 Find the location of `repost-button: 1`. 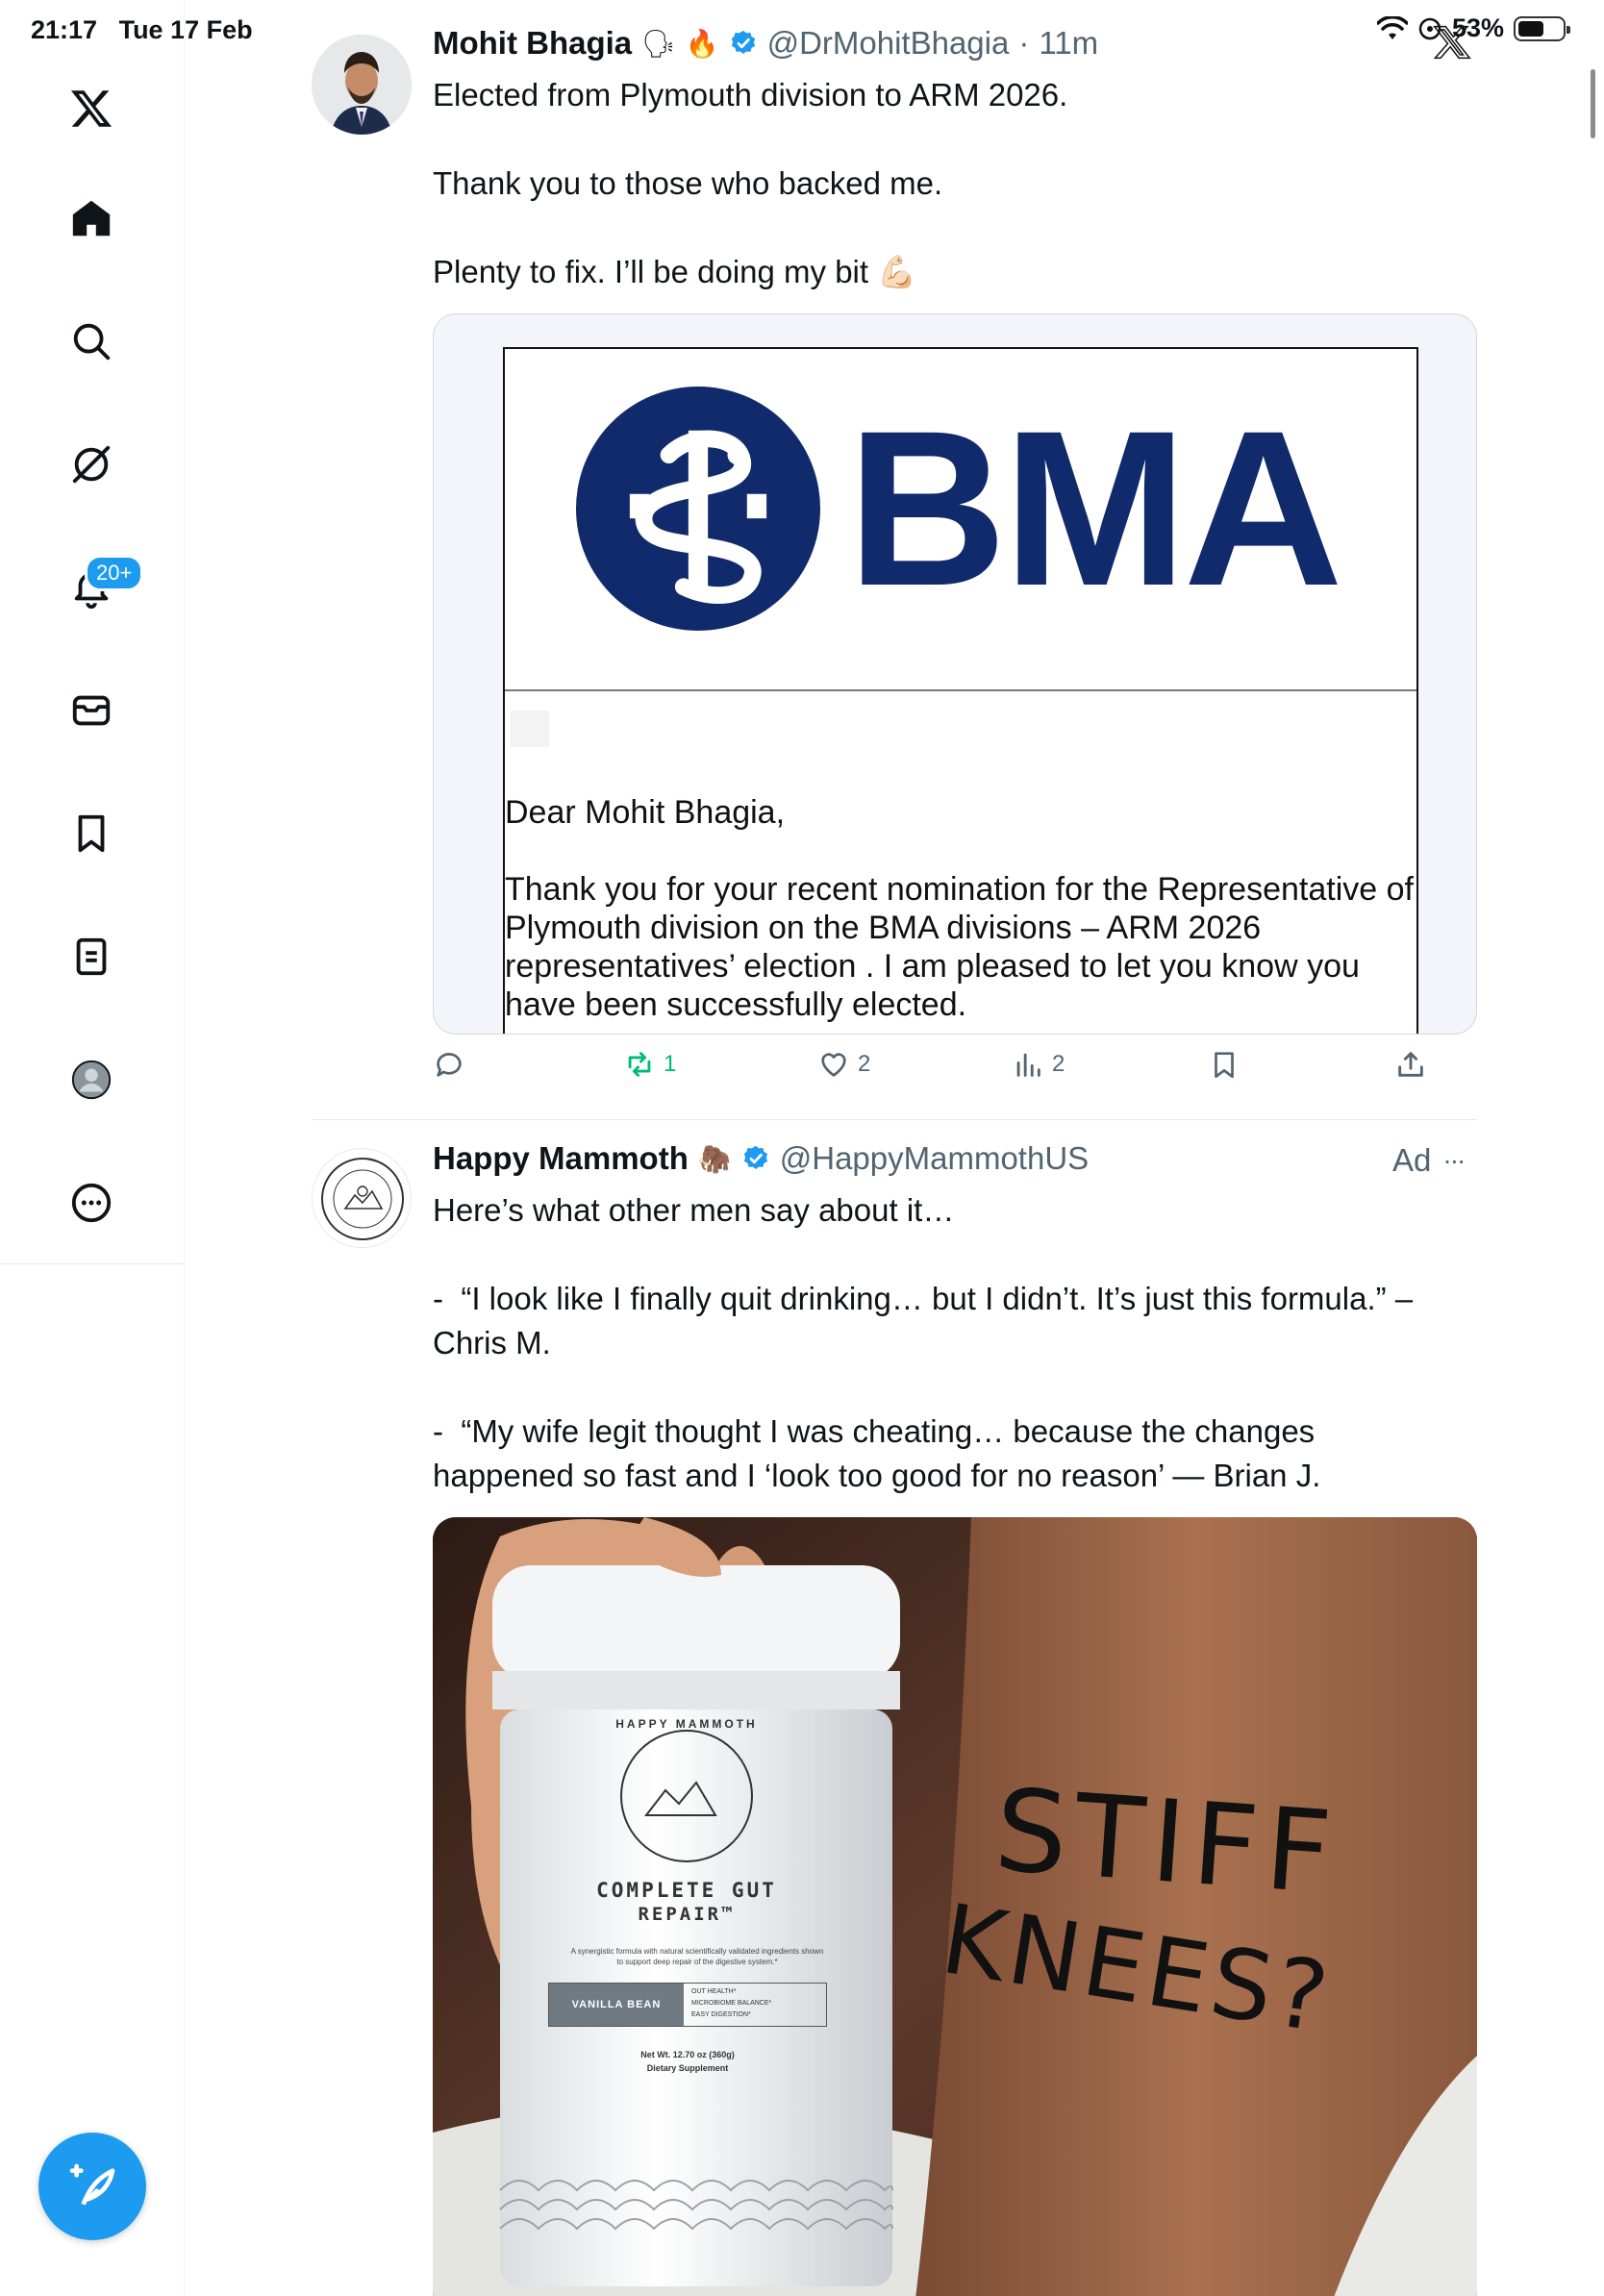

repost-button: 1 is located at coordinates (649, 1064).